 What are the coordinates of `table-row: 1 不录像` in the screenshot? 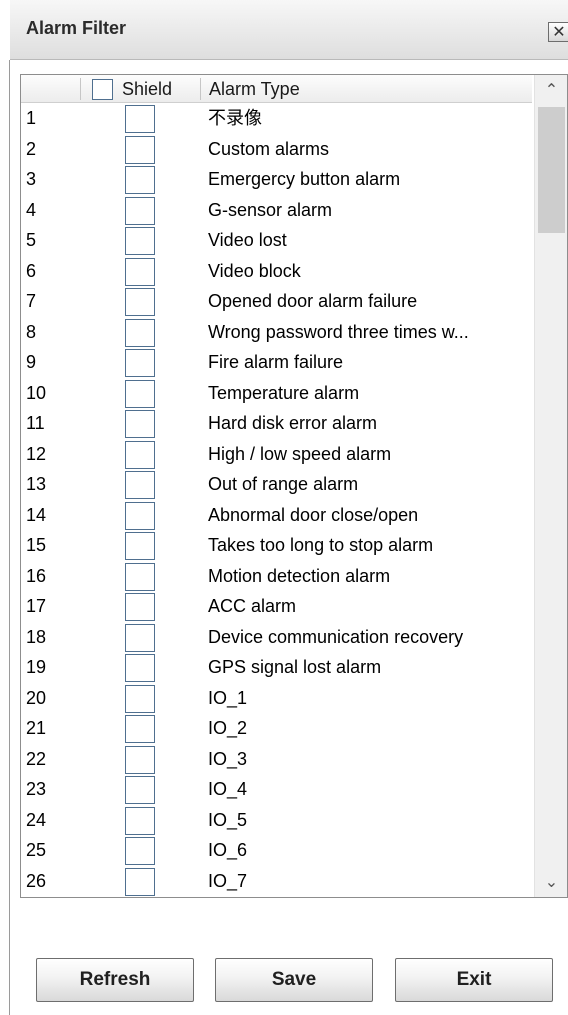 It's located at (276, 119).